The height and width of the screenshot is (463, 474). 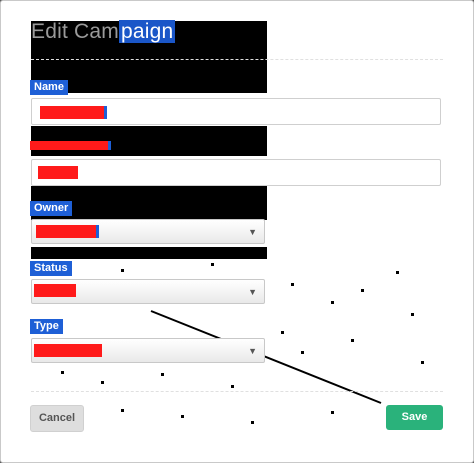 What do you see at coordinates (57, 418) in the screenshot?
I see `cancel-button: Cancel` at bounding box center [57, 418].